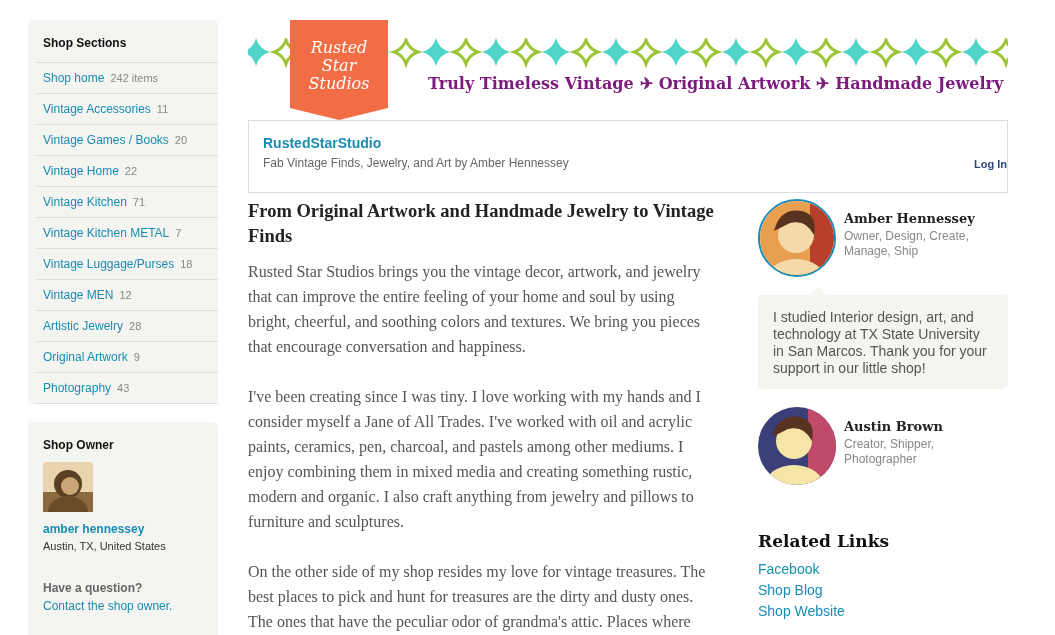 Image resolution: width=1055 pixels, height=635 pixels. Describe the element at coordinates (186, 264) in the screenshot. I see `item-count: 18` at that location.